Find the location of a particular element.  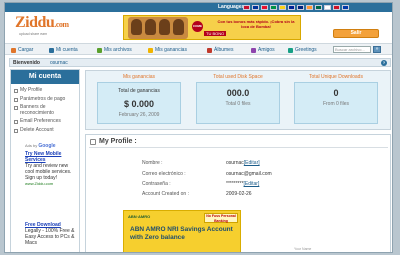

sidebar-item-label: Parámetros de pago is located at coordinates (43, 98).